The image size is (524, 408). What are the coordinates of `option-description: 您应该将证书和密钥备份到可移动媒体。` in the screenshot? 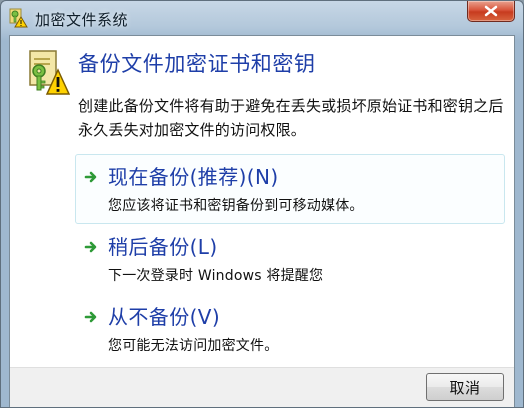 It's located at (236, 206).